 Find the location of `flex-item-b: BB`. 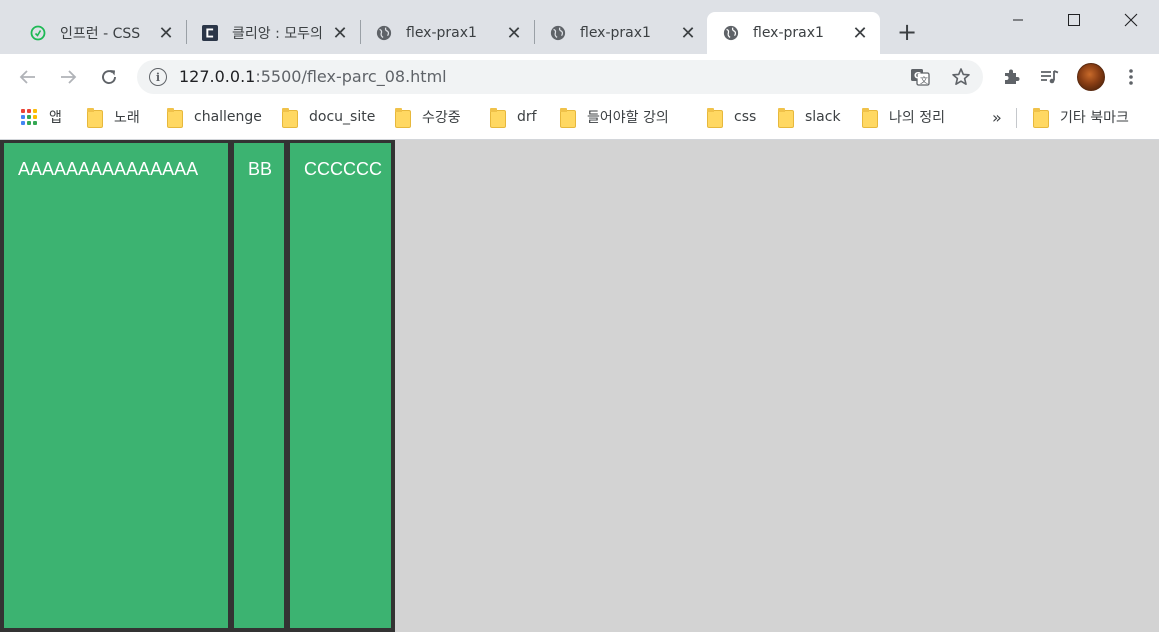

flex-item-b: BB is located at coordinates (259, 385).